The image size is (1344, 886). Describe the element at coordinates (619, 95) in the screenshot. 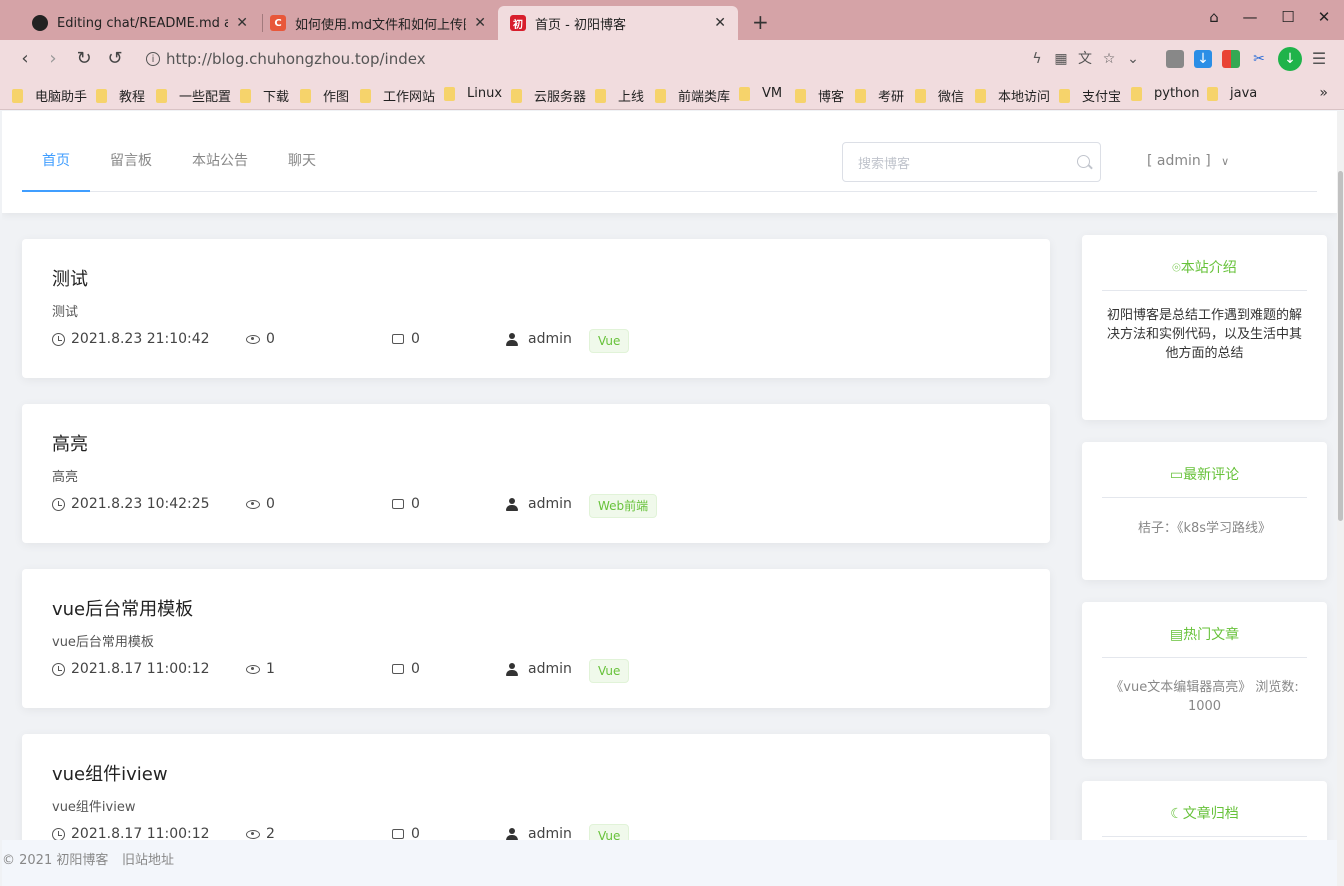

I see `bookmark-item: 上线` at that location.